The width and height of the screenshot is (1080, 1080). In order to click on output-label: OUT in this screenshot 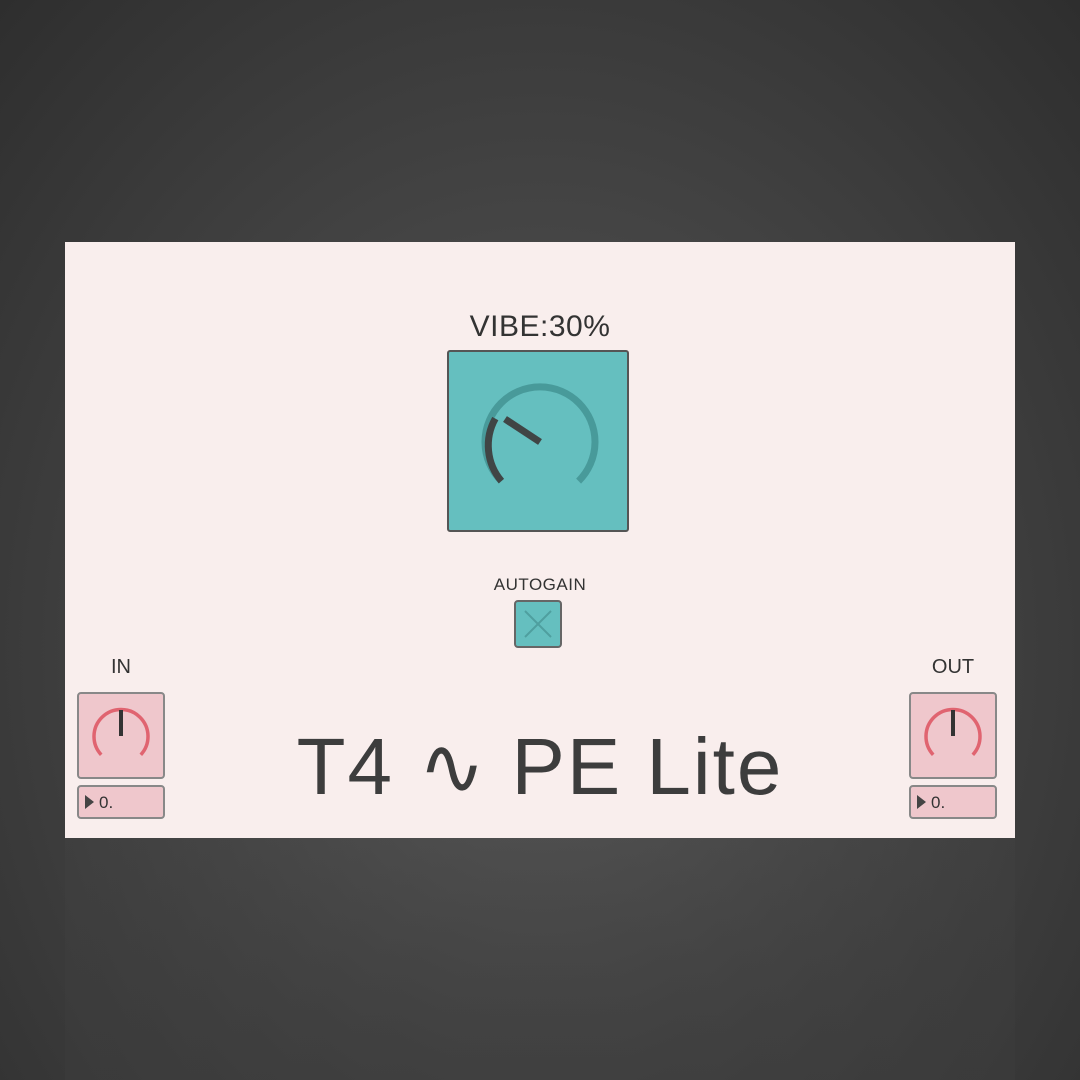, I will do `click(953, 667)`.